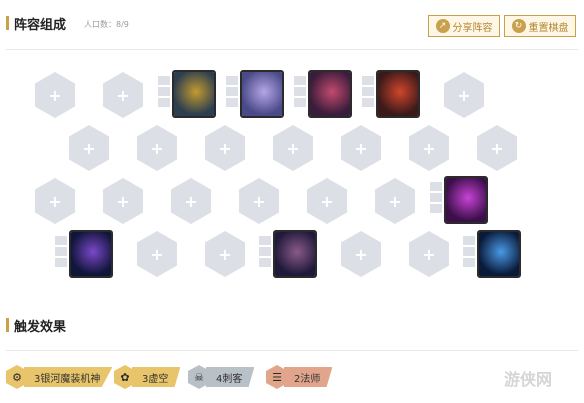 This screenshot has width=584, height=403. Describe the element at coordinates (308, 377) in the screenshot. I see `trait-label: 2法师` at that location.